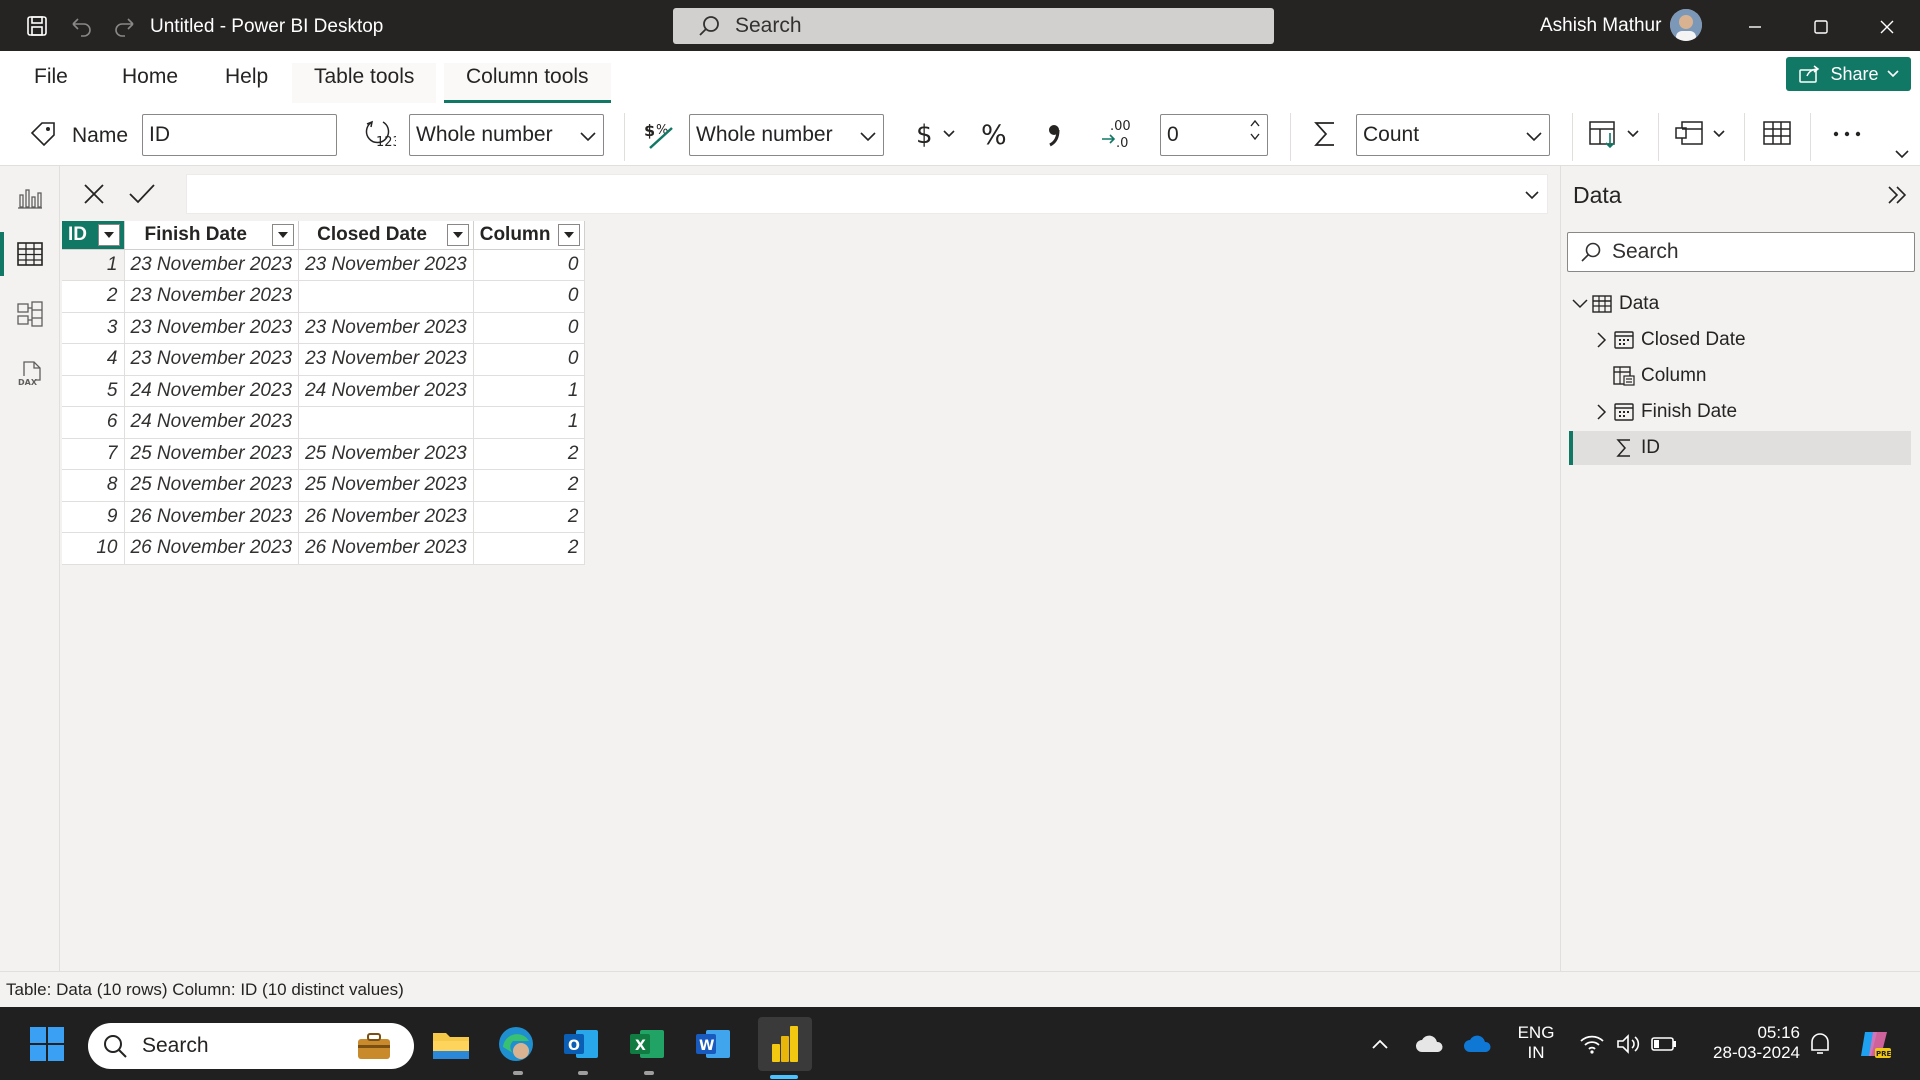  I want to click on undo-icon, so click(81, 26).